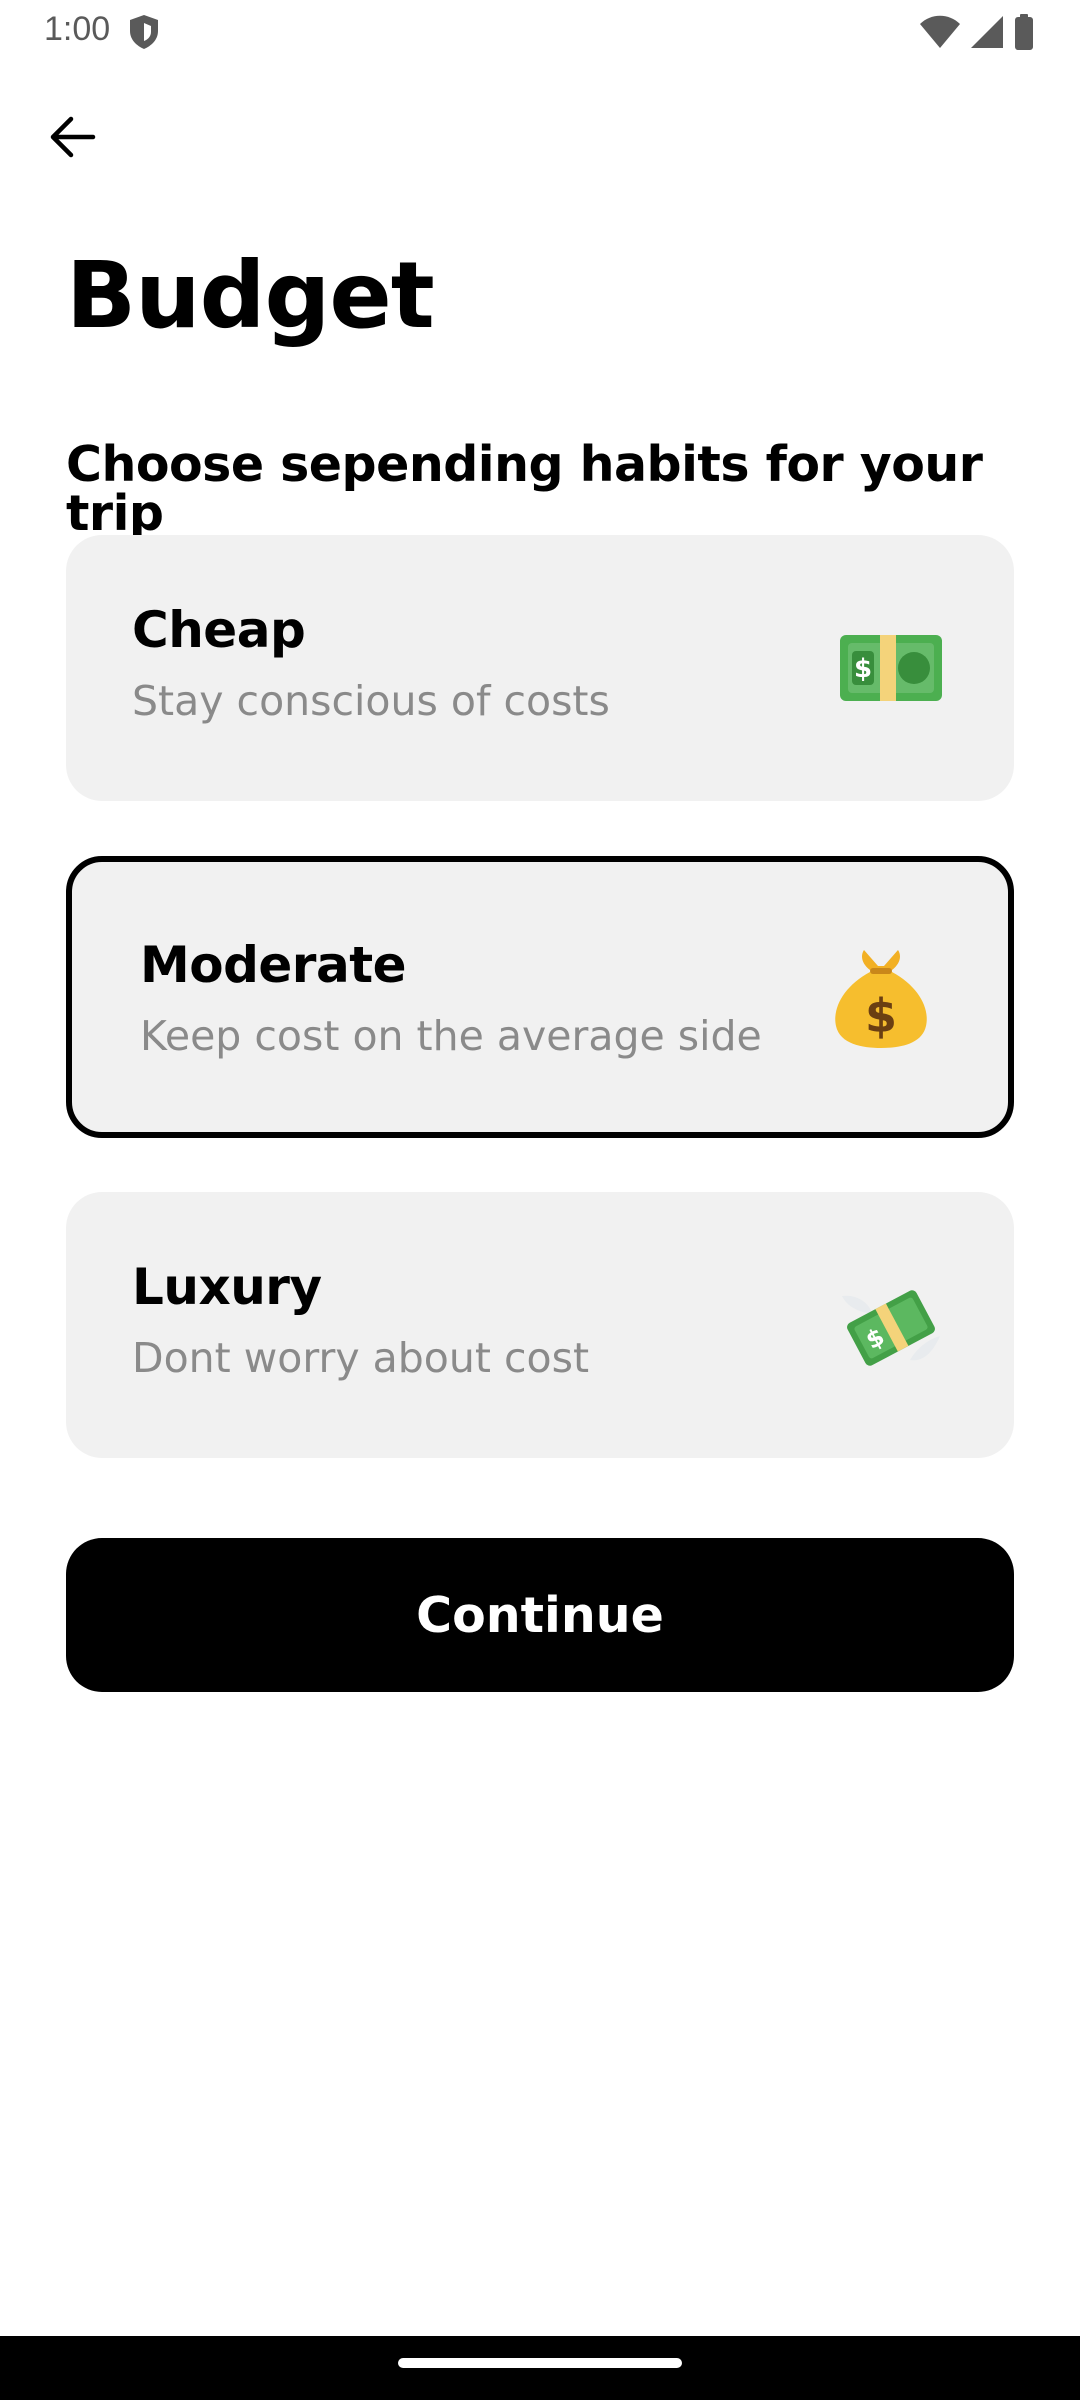  I want to click on option-title: Cheap, so click(219, 630).